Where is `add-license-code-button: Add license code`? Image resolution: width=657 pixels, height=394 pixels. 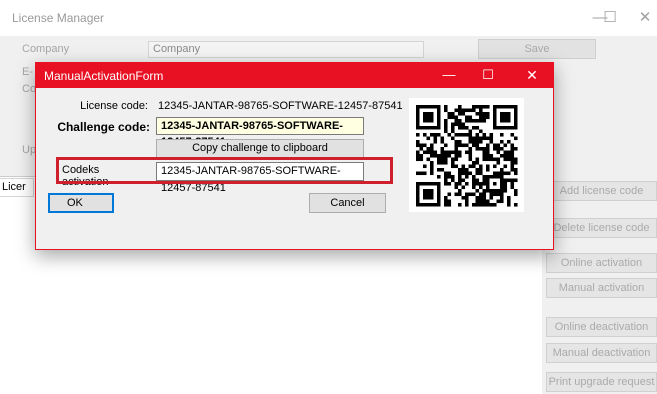 add-license-code-button: Add license code is located at coordinates (601, 191).